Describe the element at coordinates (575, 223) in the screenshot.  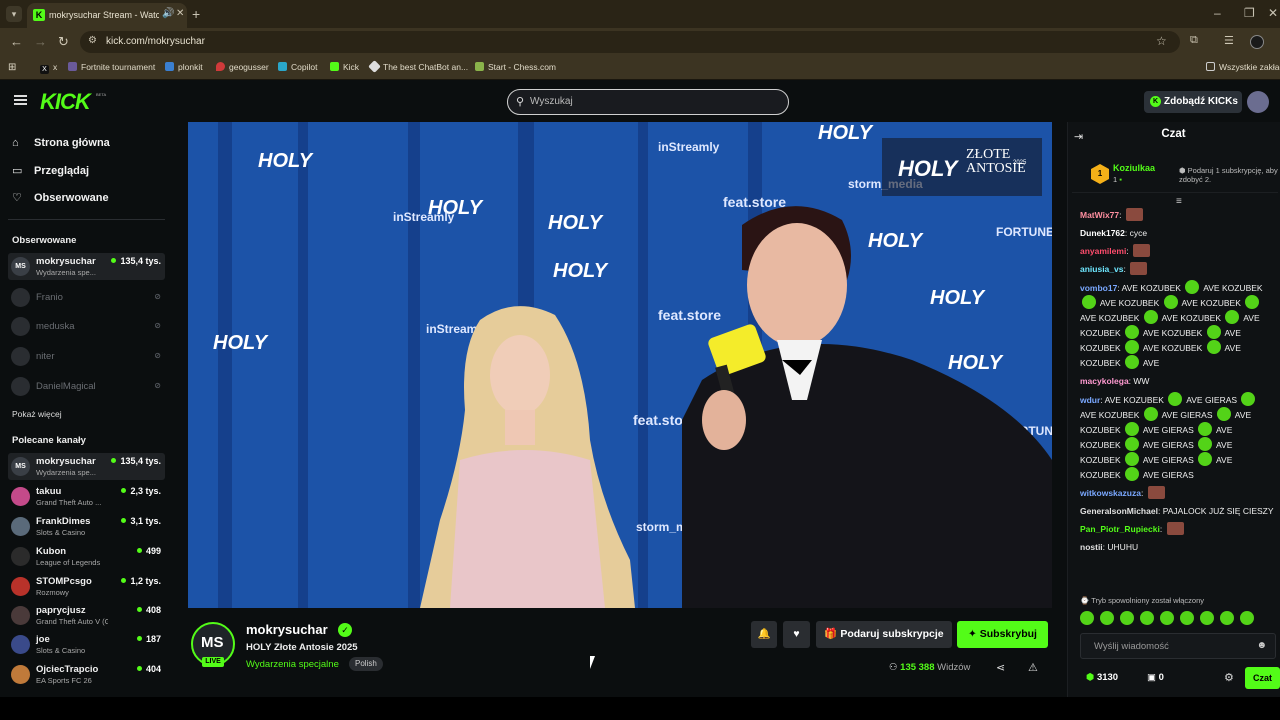
I see `backdrop-logo: HOLY` at that location.